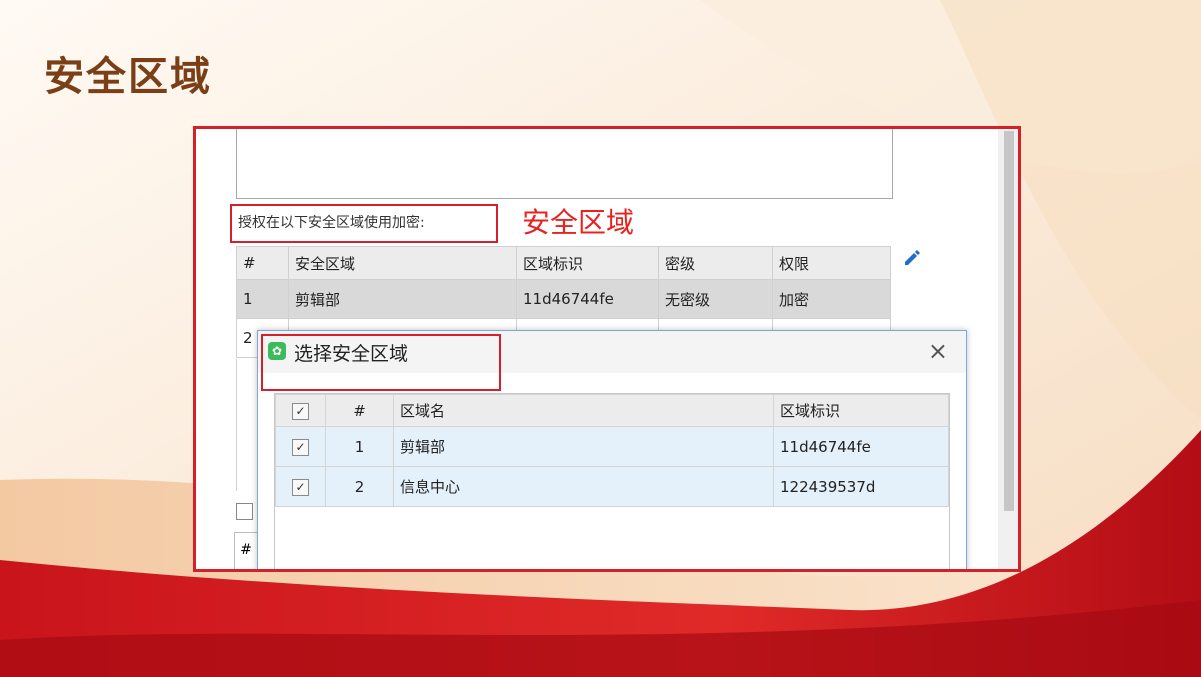 The width and height of the screenshot is (1201, 677). Describe the element at coordinates (128, 77) in the screenshot. I see `slide-title: 安全区域` at that location.